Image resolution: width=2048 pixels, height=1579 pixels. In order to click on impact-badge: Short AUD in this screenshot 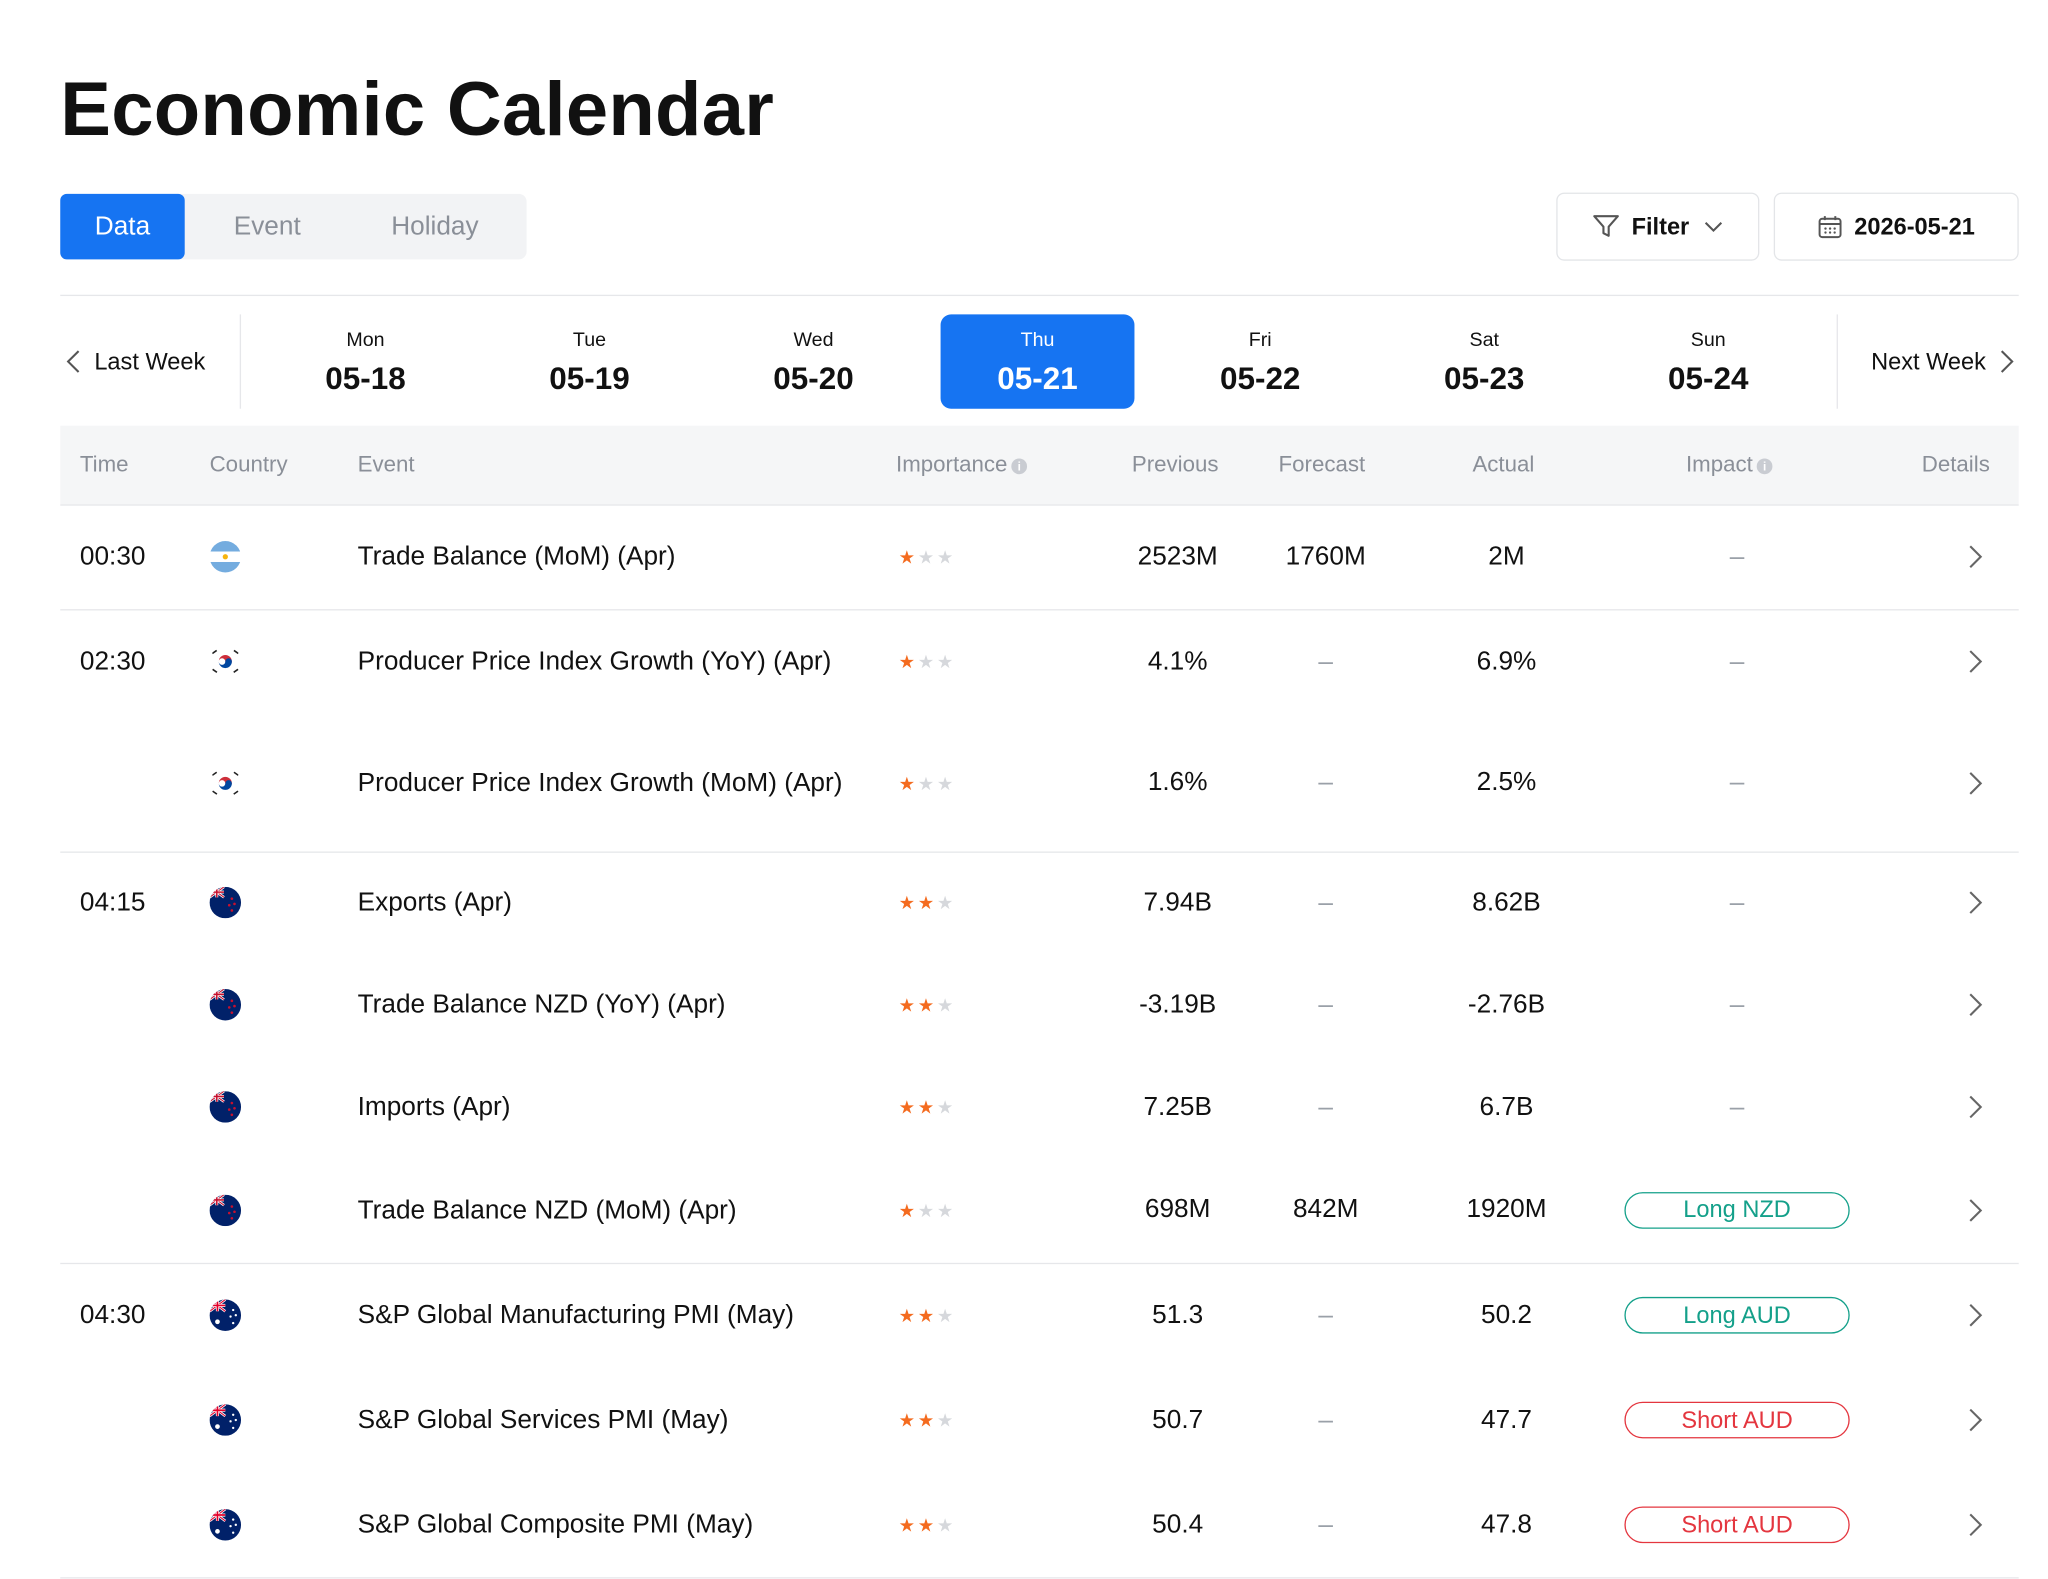, I will do `click(1737, 1525)`.